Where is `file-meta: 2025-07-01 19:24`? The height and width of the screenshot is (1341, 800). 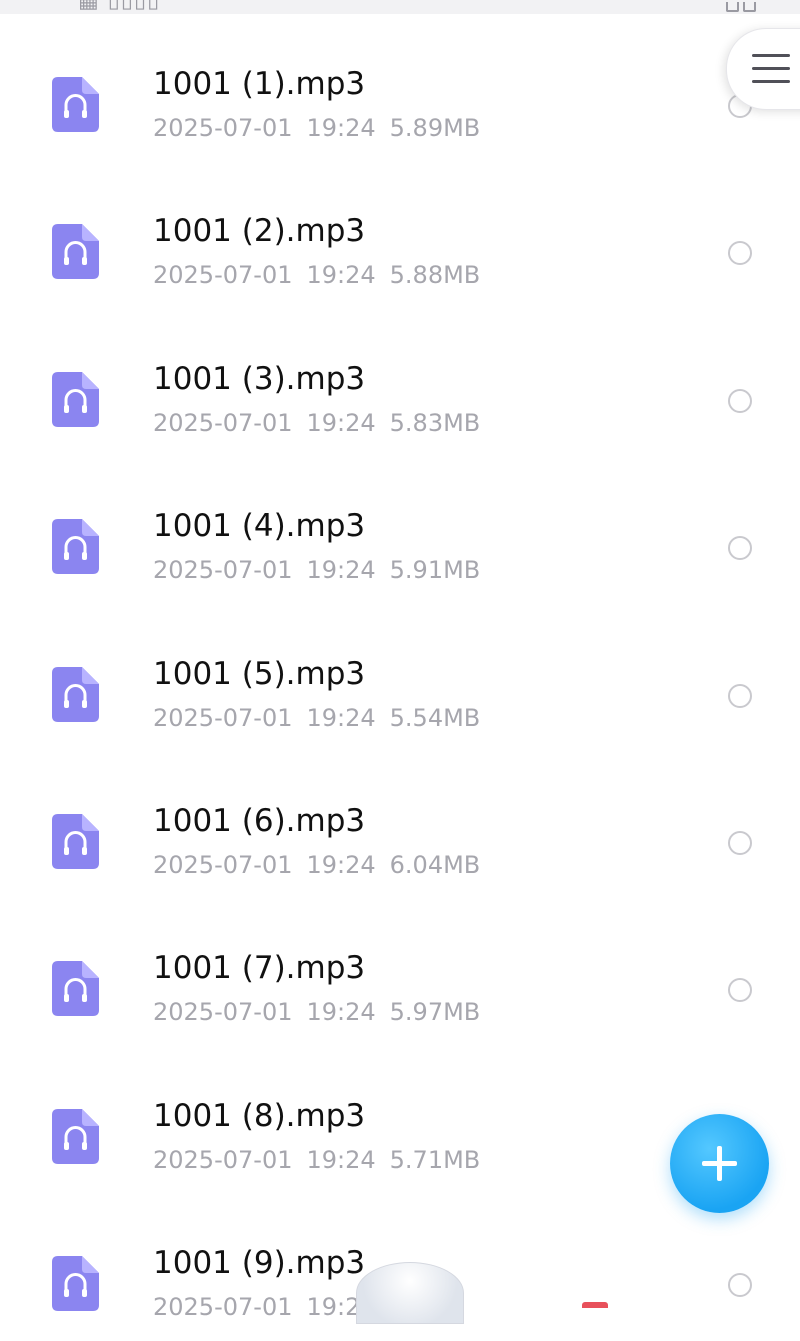 file-meta: 2025-07-01 19:24 is located at coordinates (271, 1307).